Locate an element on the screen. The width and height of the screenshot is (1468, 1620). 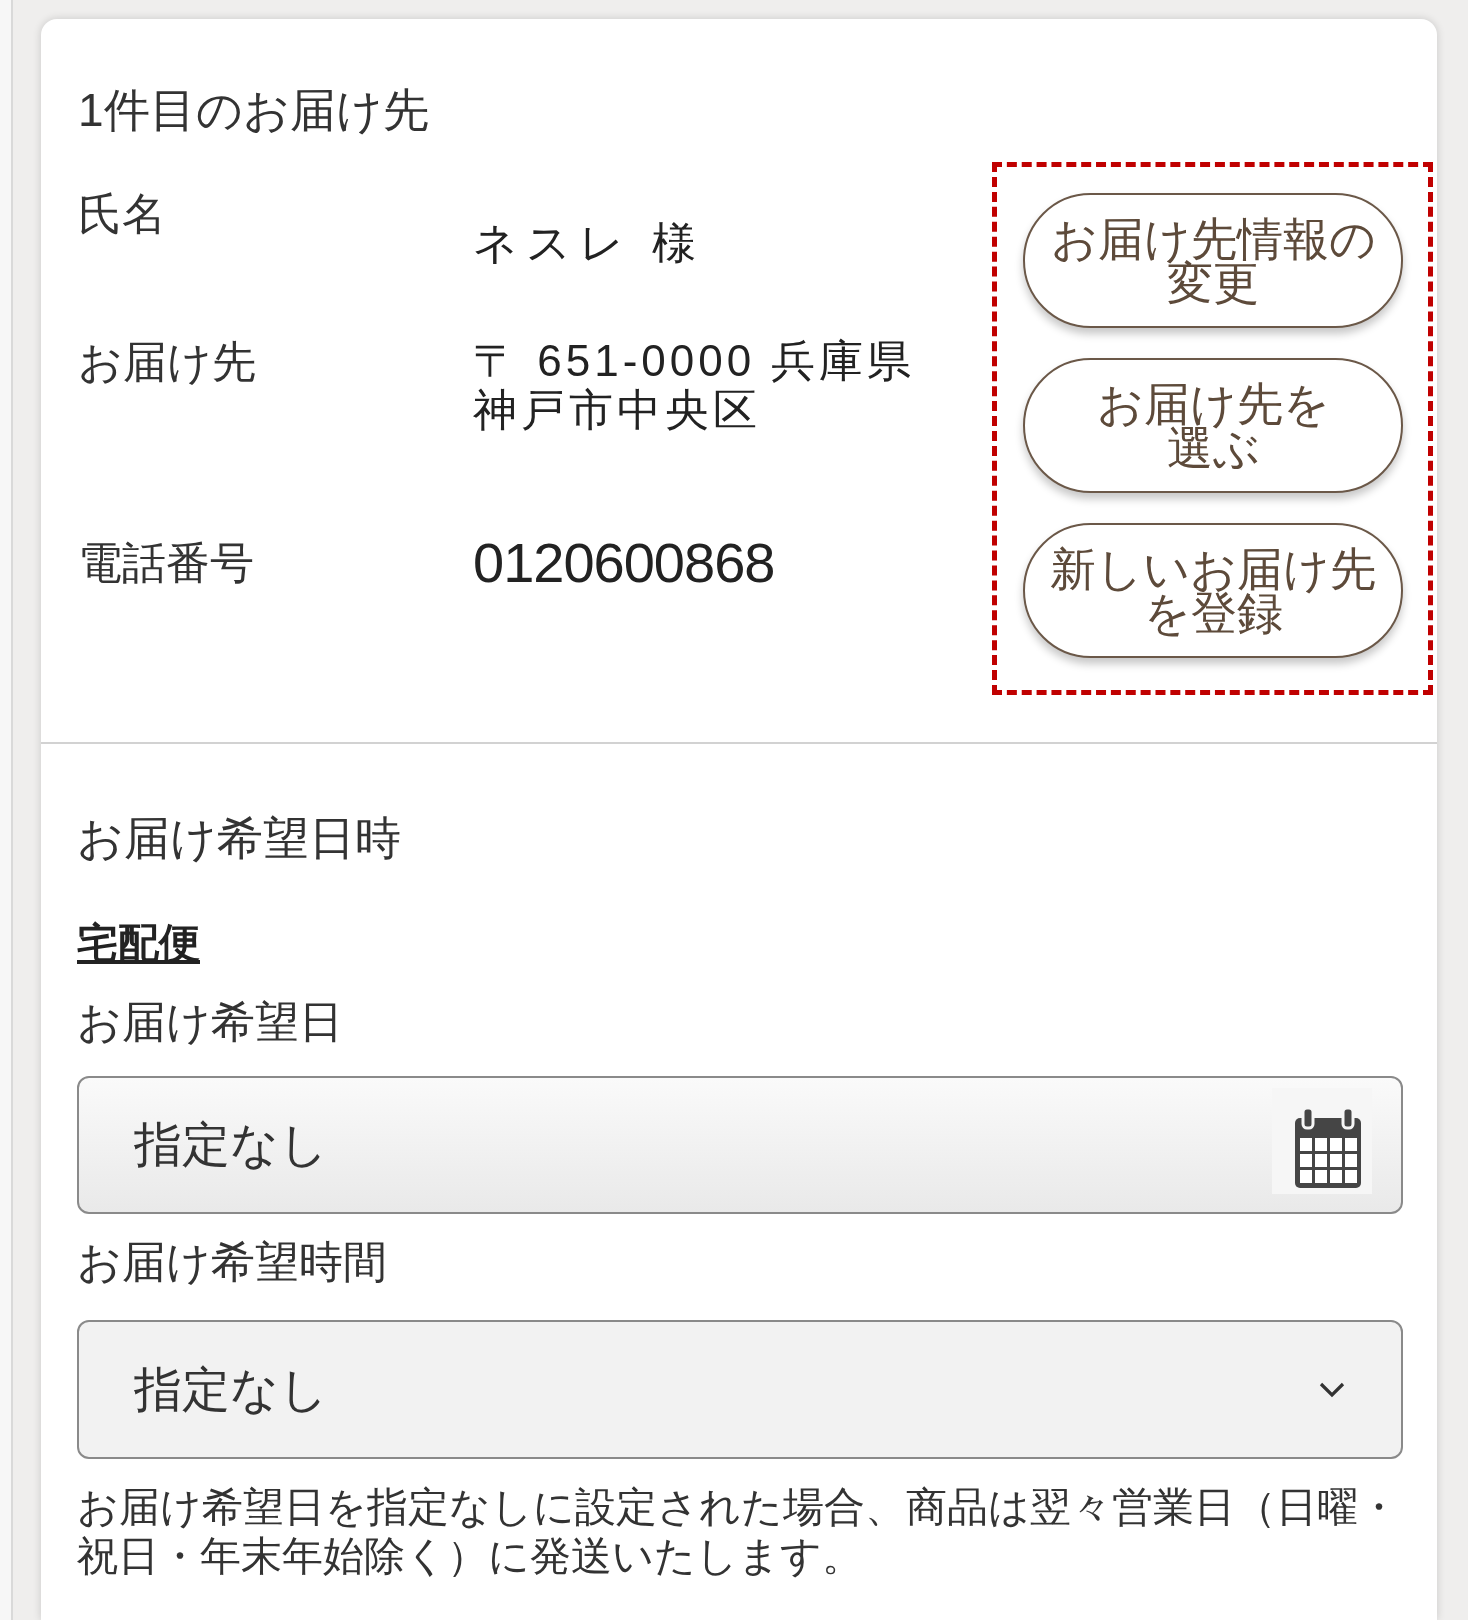
date-field: 指定なし is located at coordinates (740, 1145).